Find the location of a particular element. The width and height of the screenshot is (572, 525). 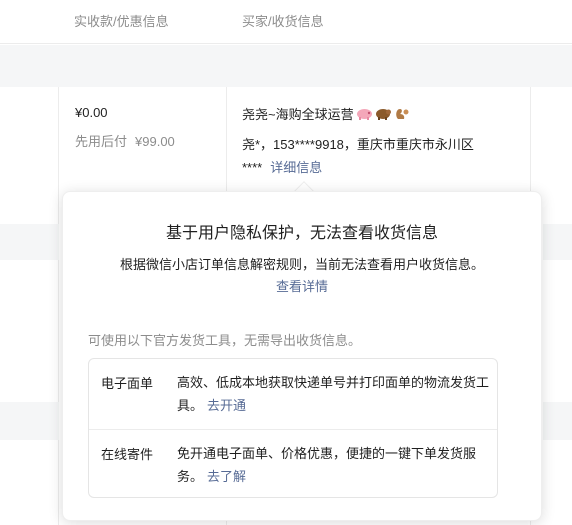

learn-more-link: 去了解 is located at coordinates (226, 476).